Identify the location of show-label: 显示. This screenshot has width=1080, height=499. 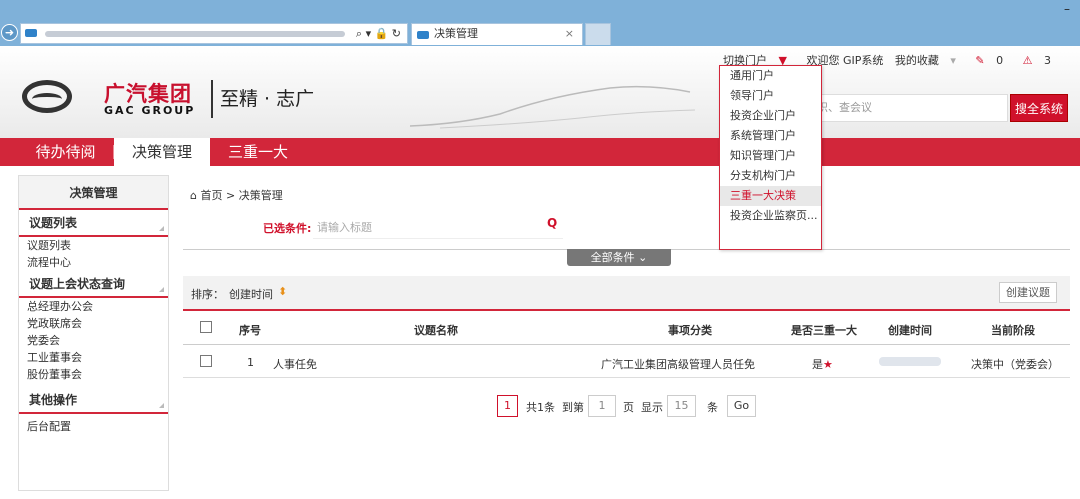
(652, 407).